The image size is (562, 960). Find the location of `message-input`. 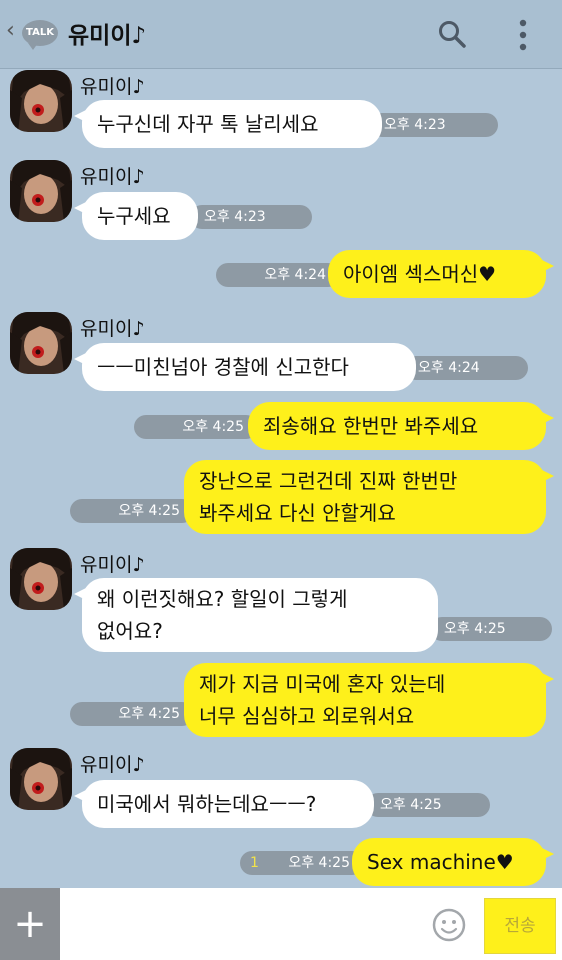

message-input is located at coordinates (246, 925).